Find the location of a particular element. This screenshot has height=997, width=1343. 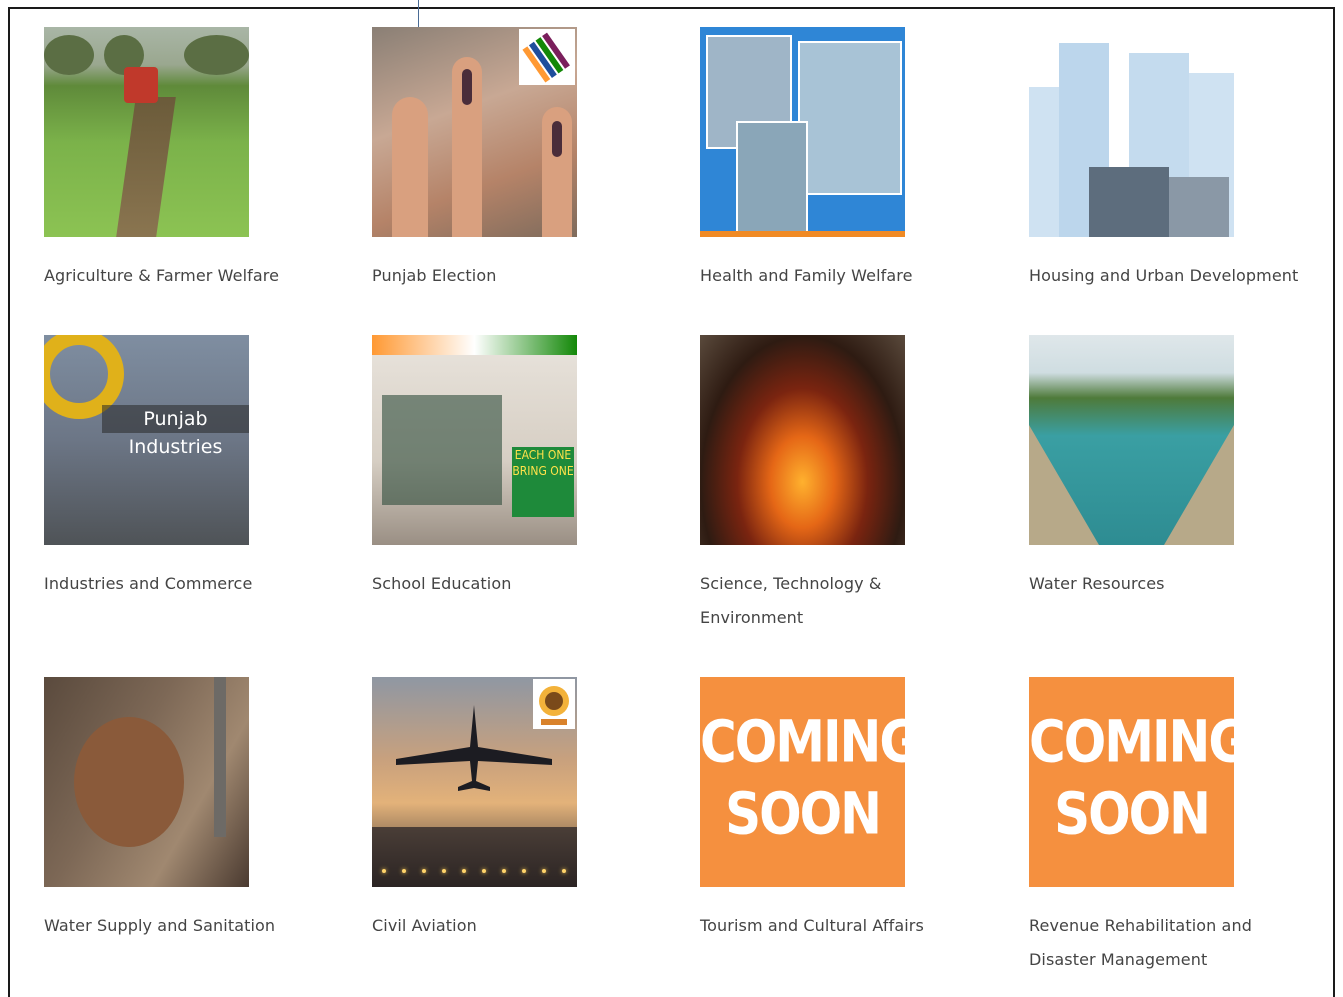

civil-aviation-image is located at coordinates (474, 782).